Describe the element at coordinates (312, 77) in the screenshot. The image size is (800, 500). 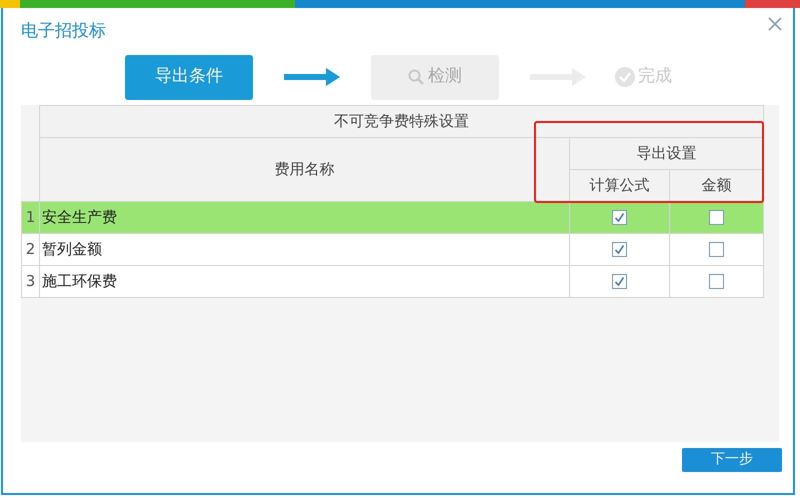
I see `arrow-icon` at that location.